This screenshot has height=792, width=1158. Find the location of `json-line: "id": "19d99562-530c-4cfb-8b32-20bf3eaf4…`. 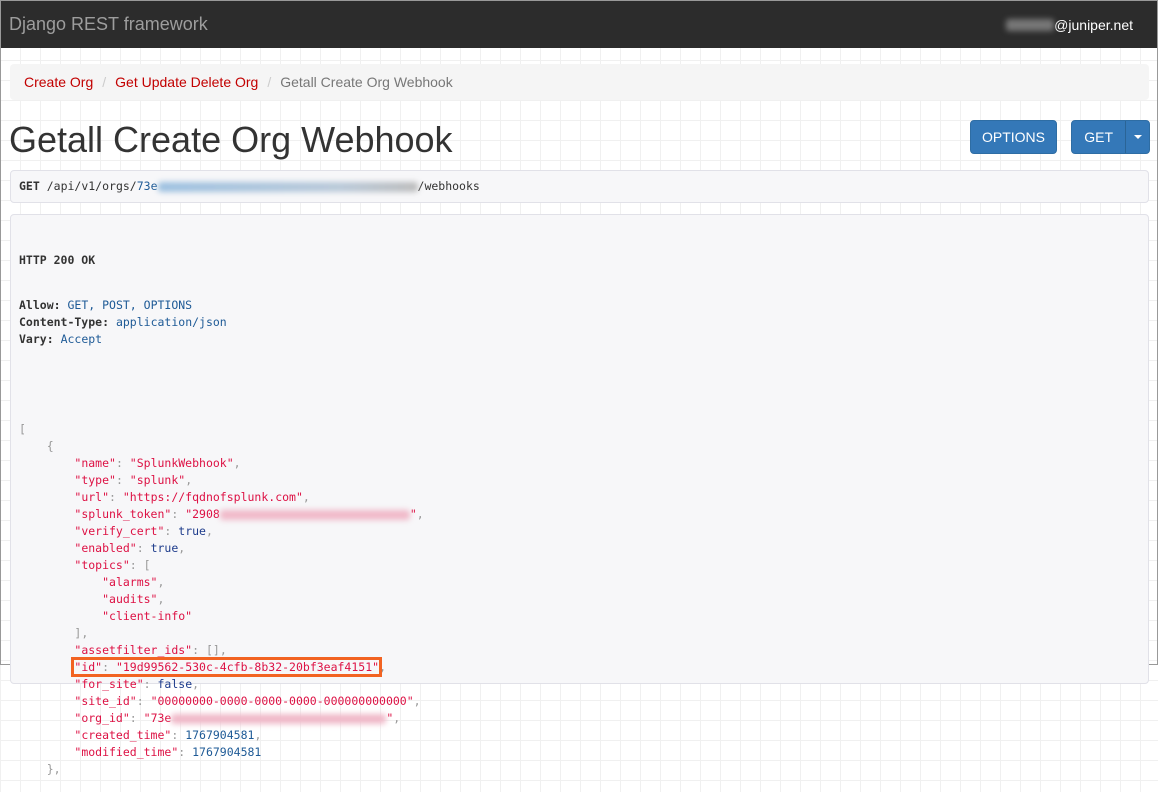

json-line: "id": "19d99562-530c-4cfb-8b32-20bf3eaf4… is located at coordinates (579, 667).